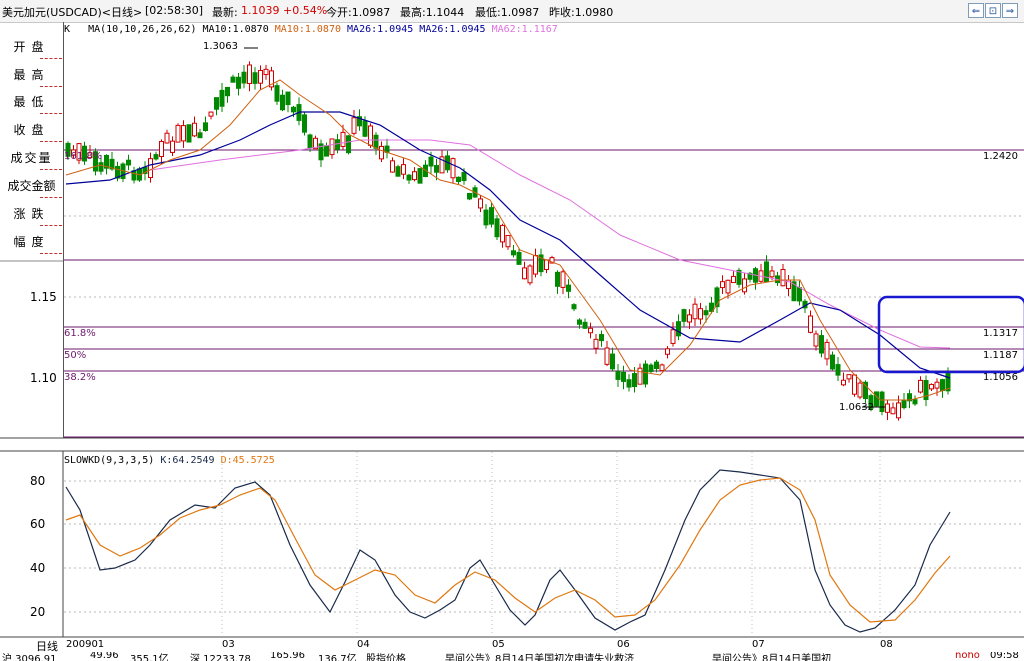  What do you see at coordinates (228, 644) in the screenshot?
I see `time-tick-03: 03` at bounding box center [228, 644].